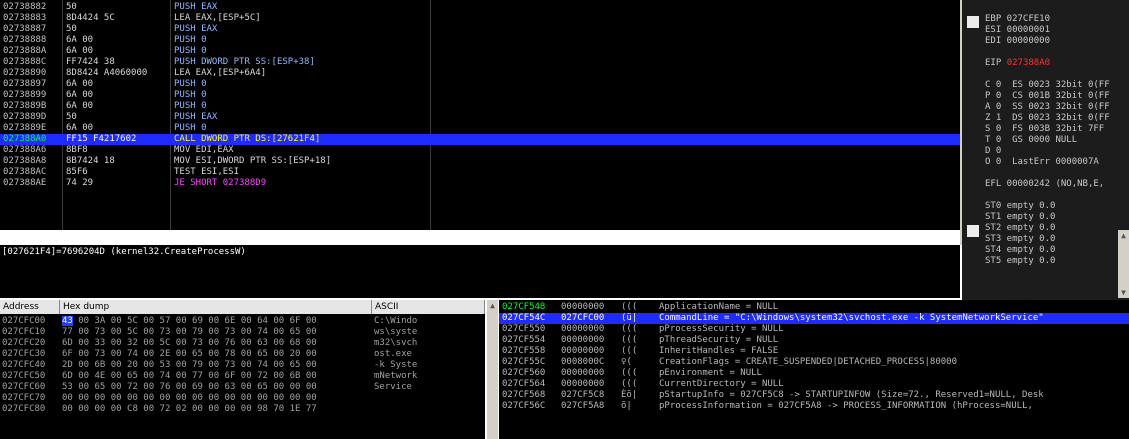  What do you see at coordinates (480, 172) in the screenshot?
I see `disasm-row: 027388AC 85F6 TEST ESI,ESI` at bounding box center [480, 172].